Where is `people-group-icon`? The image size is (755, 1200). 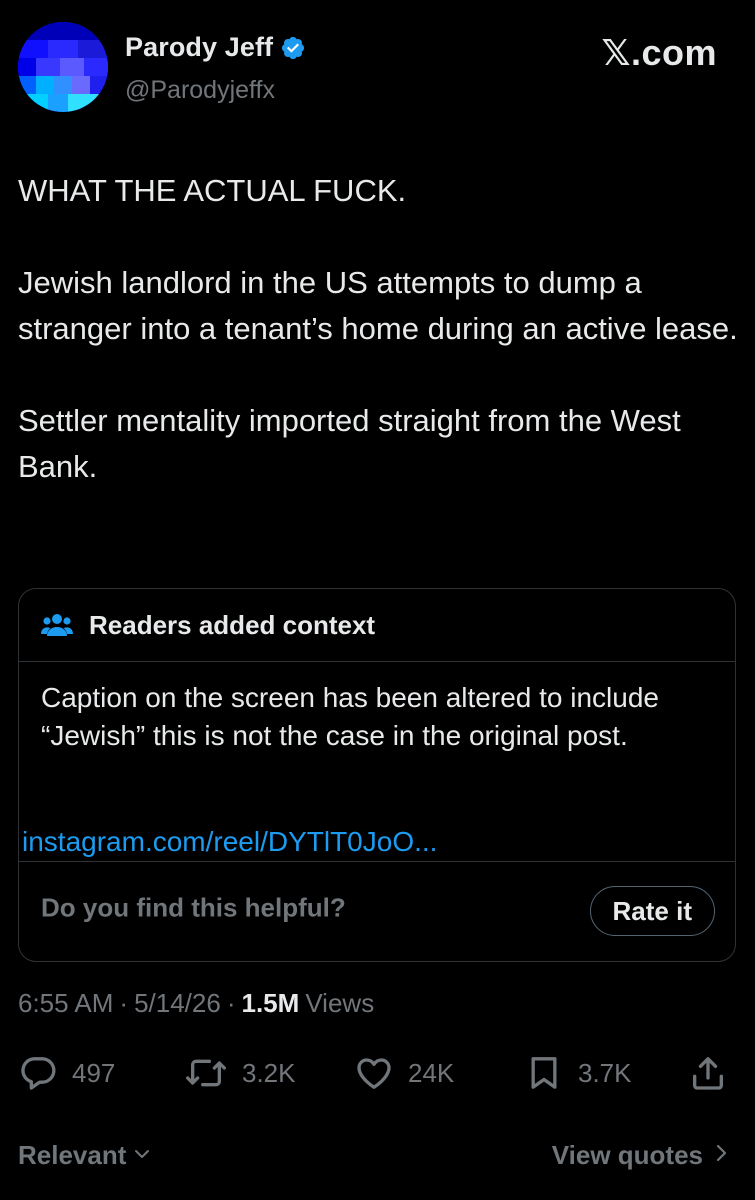 people-group-icon is located at coordinates (57, 625).